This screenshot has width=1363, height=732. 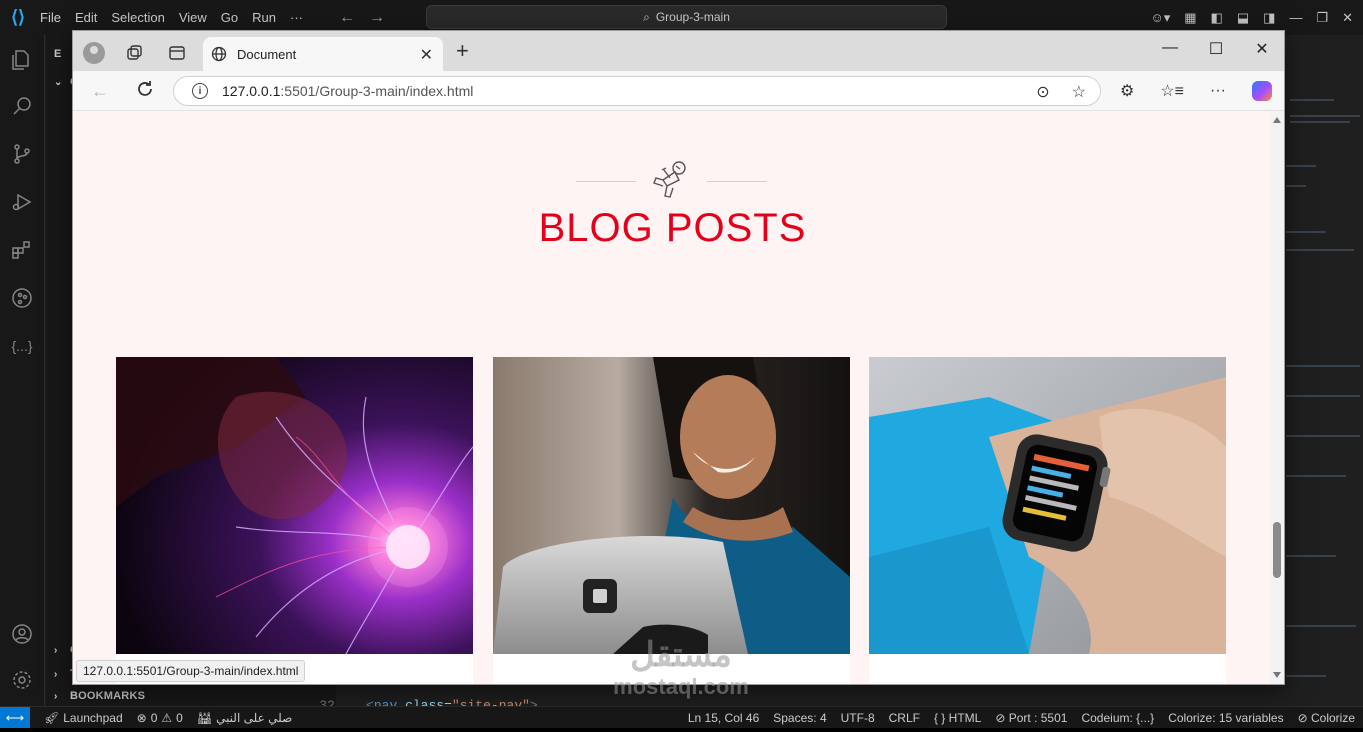 I want to click on close-tab-icon: ✕, so click(x=426, y=55).